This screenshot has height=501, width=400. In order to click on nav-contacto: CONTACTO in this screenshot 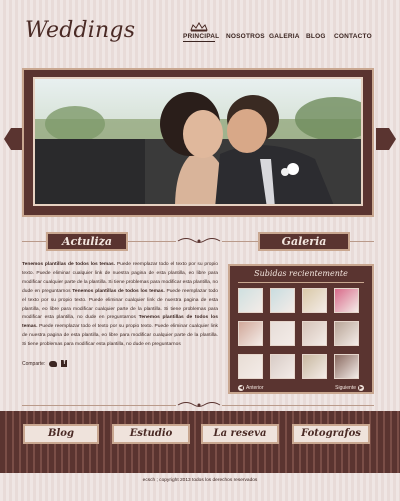, I will do `click(353, 36)`.